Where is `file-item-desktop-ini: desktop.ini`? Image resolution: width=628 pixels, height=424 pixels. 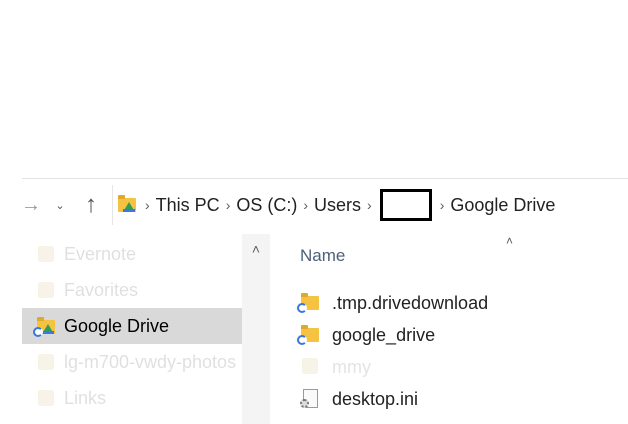 file-item-desktop-ini: desktop.ini is located at coordinates (359, 399).